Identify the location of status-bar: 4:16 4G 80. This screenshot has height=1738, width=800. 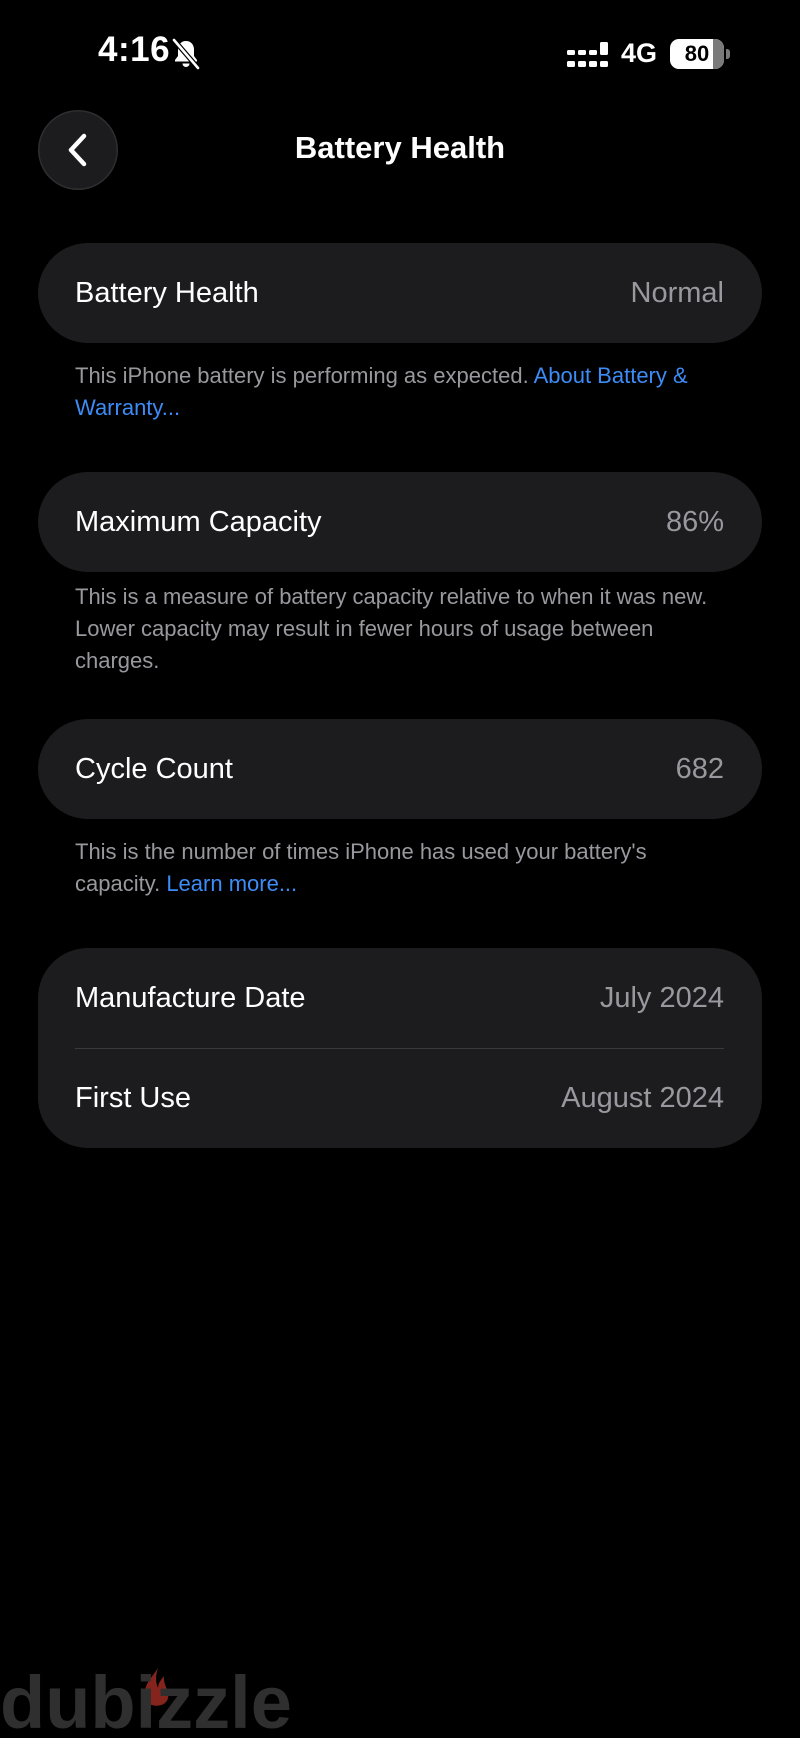
(400, 55).